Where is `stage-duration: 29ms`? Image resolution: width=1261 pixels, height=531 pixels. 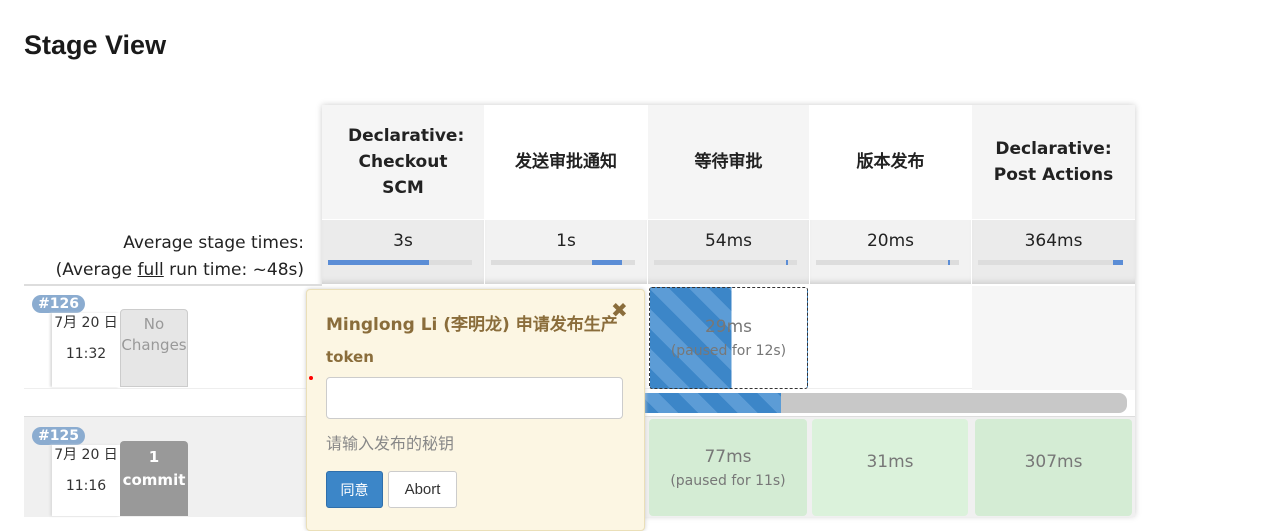 stage-duration: 29ms is located at coordinates (728, 327).